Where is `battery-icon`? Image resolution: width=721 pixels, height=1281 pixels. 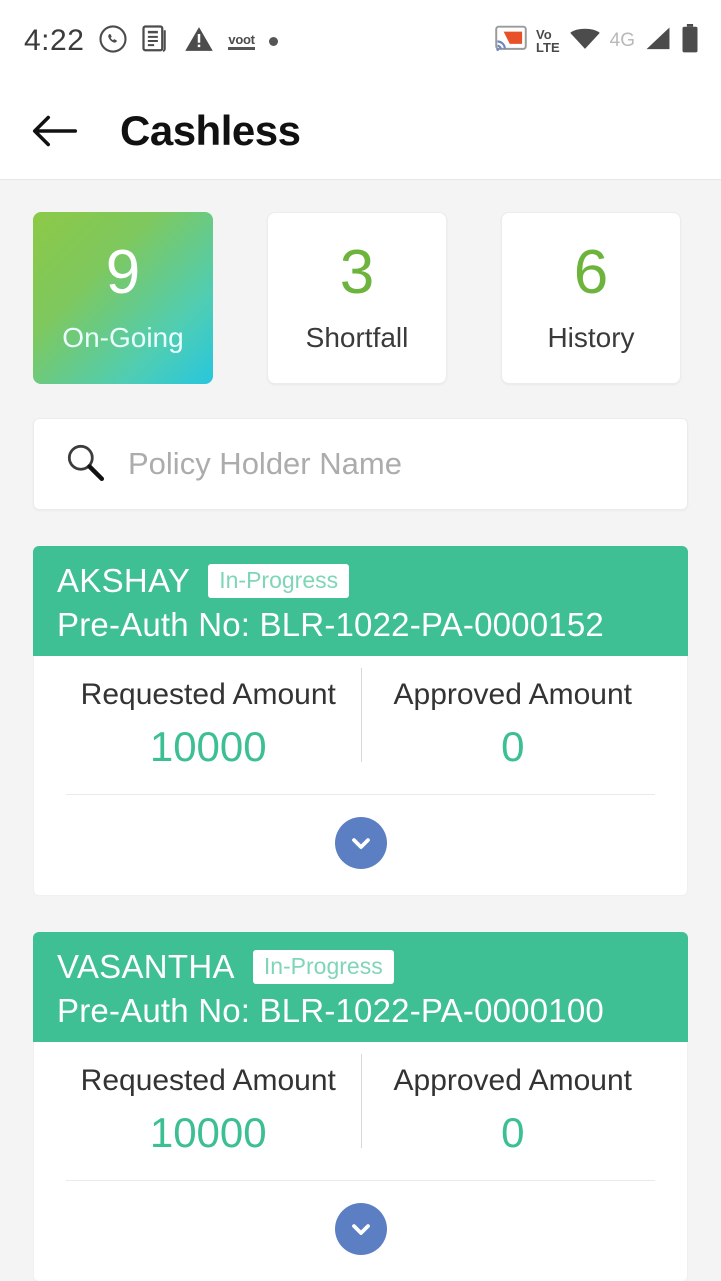 battery-icon is located at coordinates (690, 41).